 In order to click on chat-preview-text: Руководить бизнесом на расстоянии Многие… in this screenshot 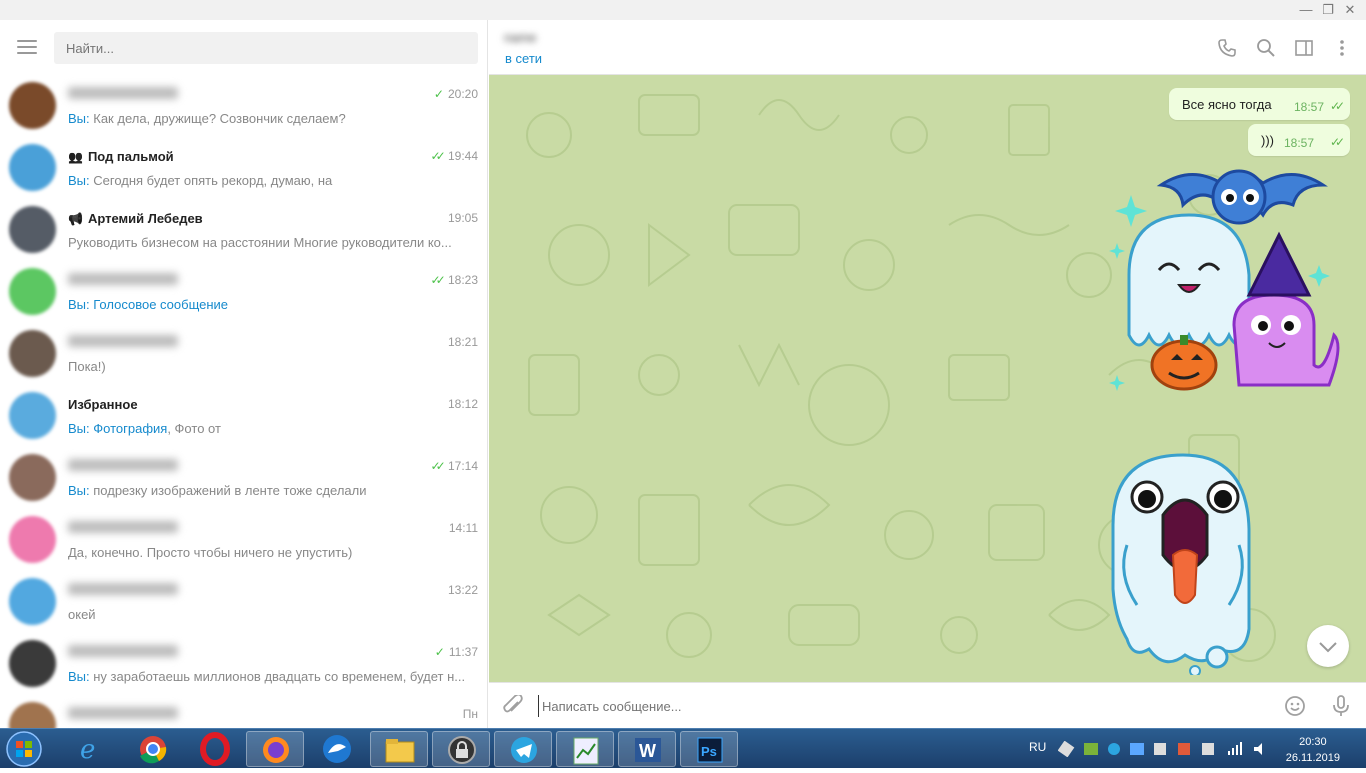, I will do `click(260, 242)`.